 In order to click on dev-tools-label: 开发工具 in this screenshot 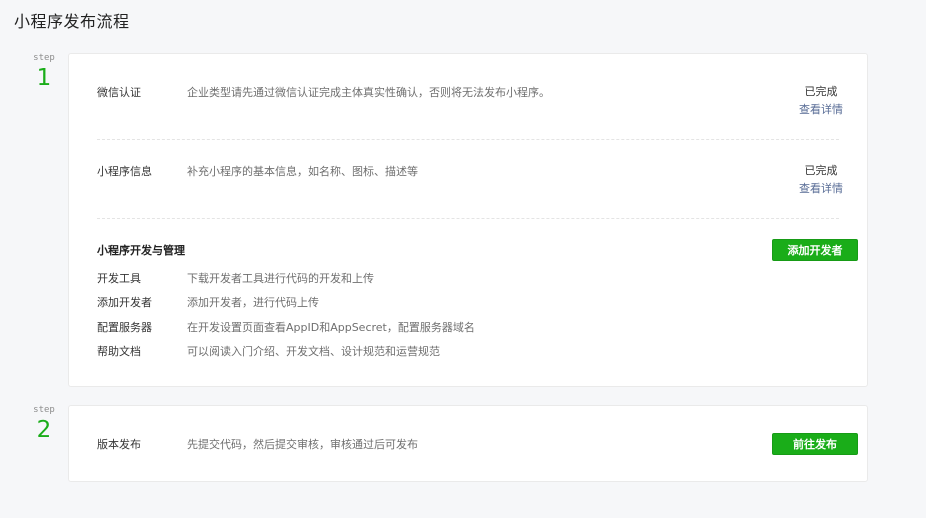, I will do `click(119, 278)`.